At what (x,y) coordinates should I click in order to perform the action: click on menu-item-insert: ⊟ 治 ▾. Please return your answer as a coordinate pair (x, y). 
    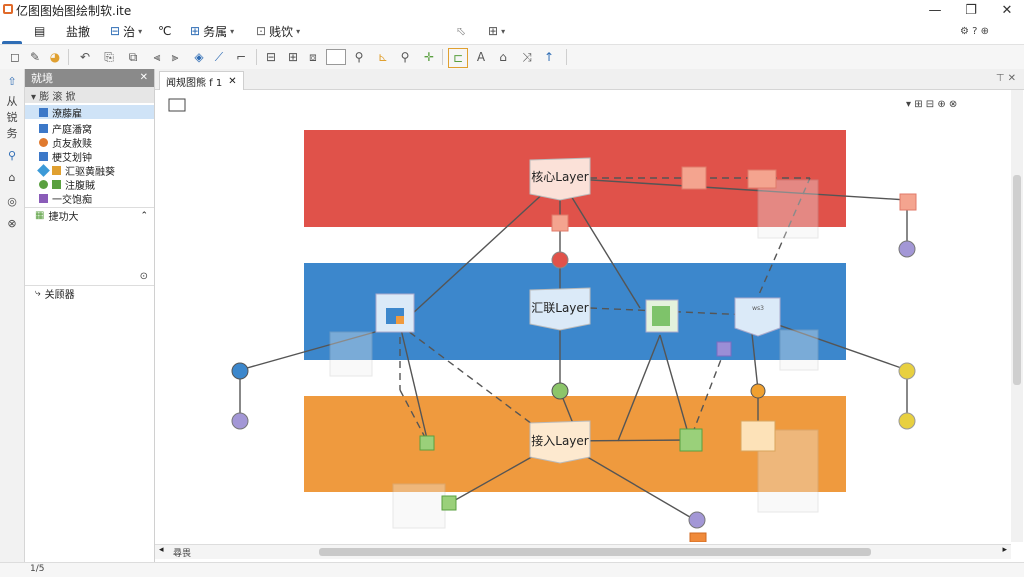
    Looking at the image, I should click on (126, 31).